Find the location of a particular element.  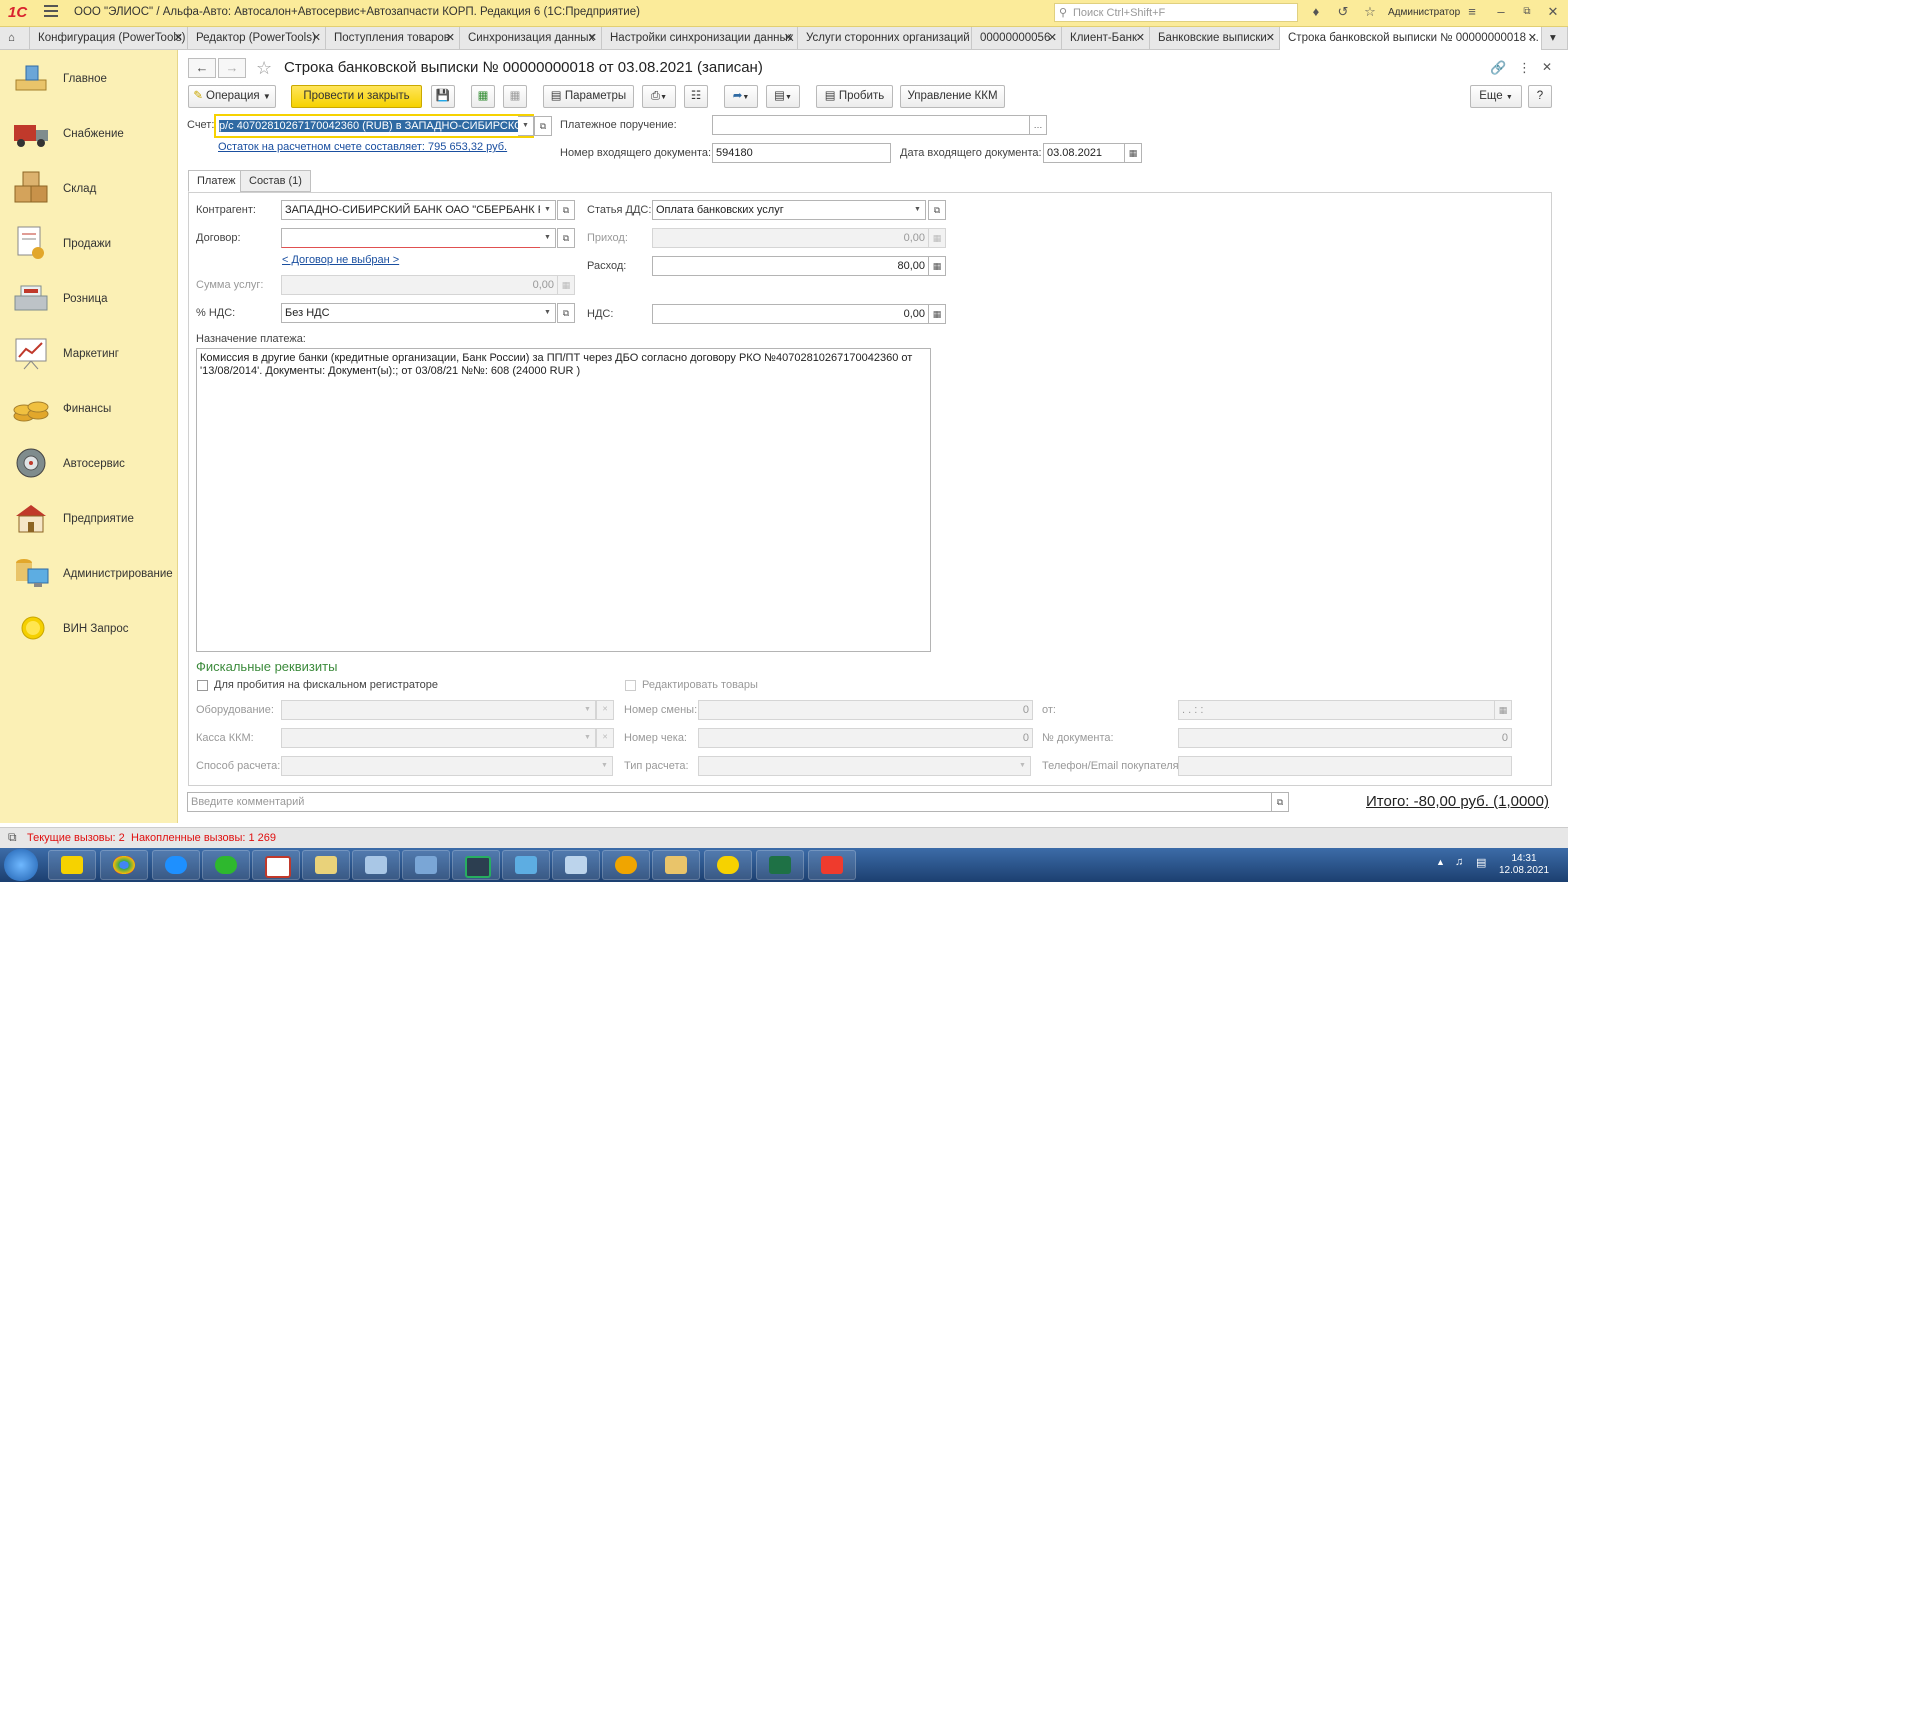

taskbar-mail is located at coordinates (226, 865).